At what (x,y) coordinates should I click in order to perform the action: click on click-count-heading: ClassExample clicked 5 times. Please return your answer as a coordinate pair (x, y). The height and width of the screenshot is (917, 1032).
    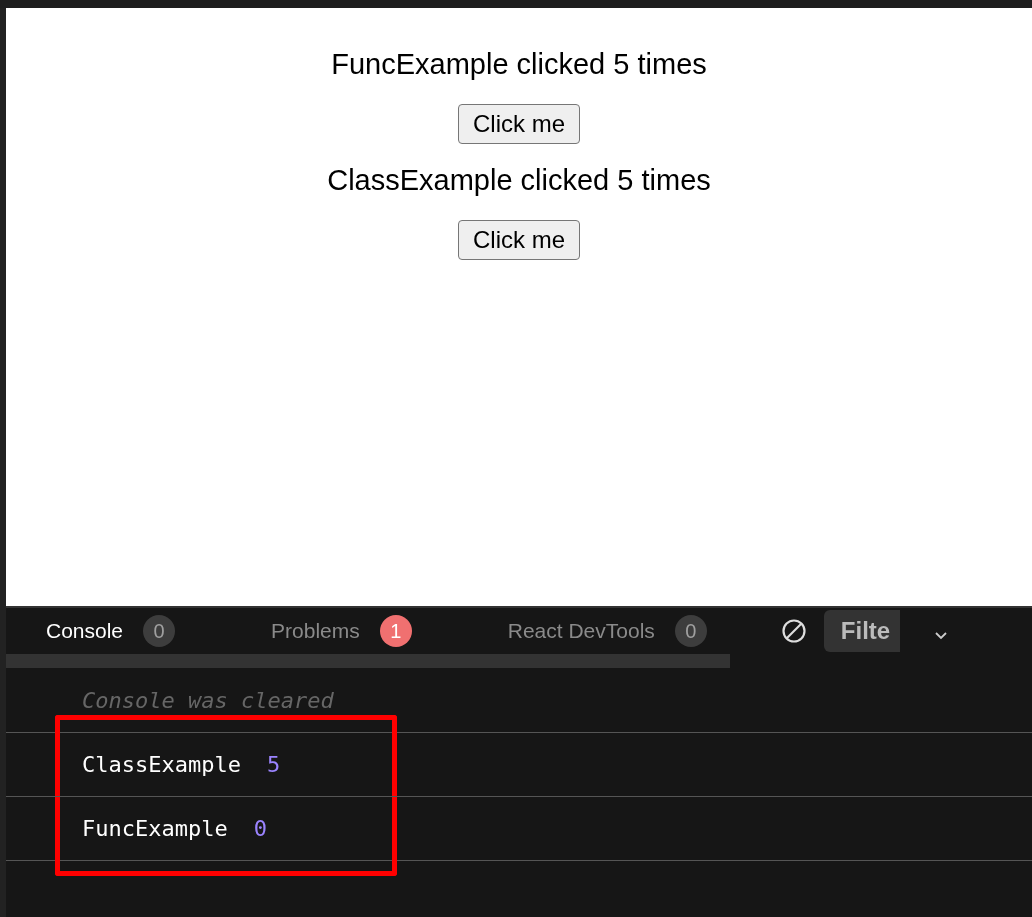
    Looking at the image, I should click on (519, 180).